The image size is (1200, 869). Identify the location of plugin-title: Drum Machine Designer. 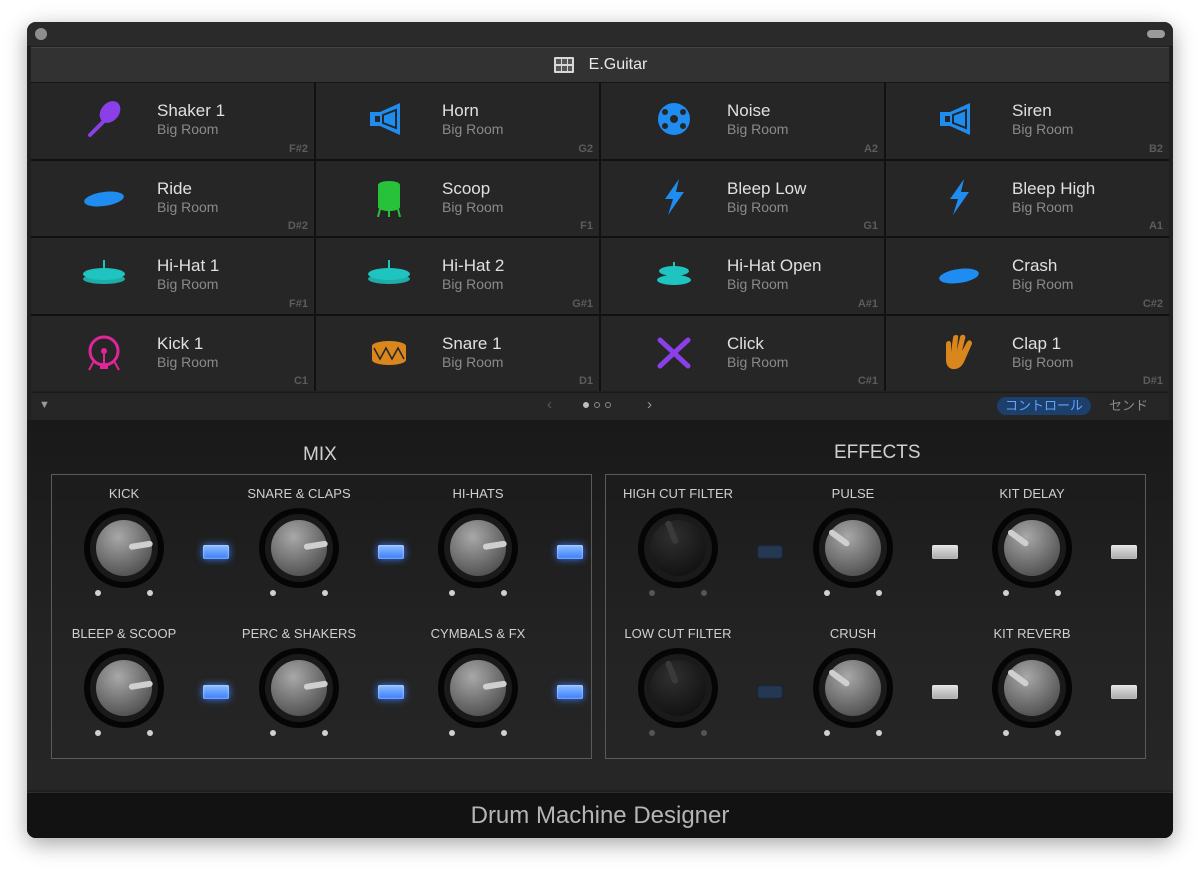
(600, 815).